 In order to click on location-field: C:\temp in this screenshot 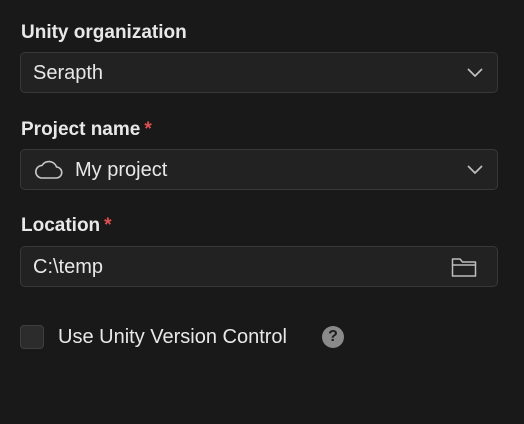, I will do `click(259, 266)`.